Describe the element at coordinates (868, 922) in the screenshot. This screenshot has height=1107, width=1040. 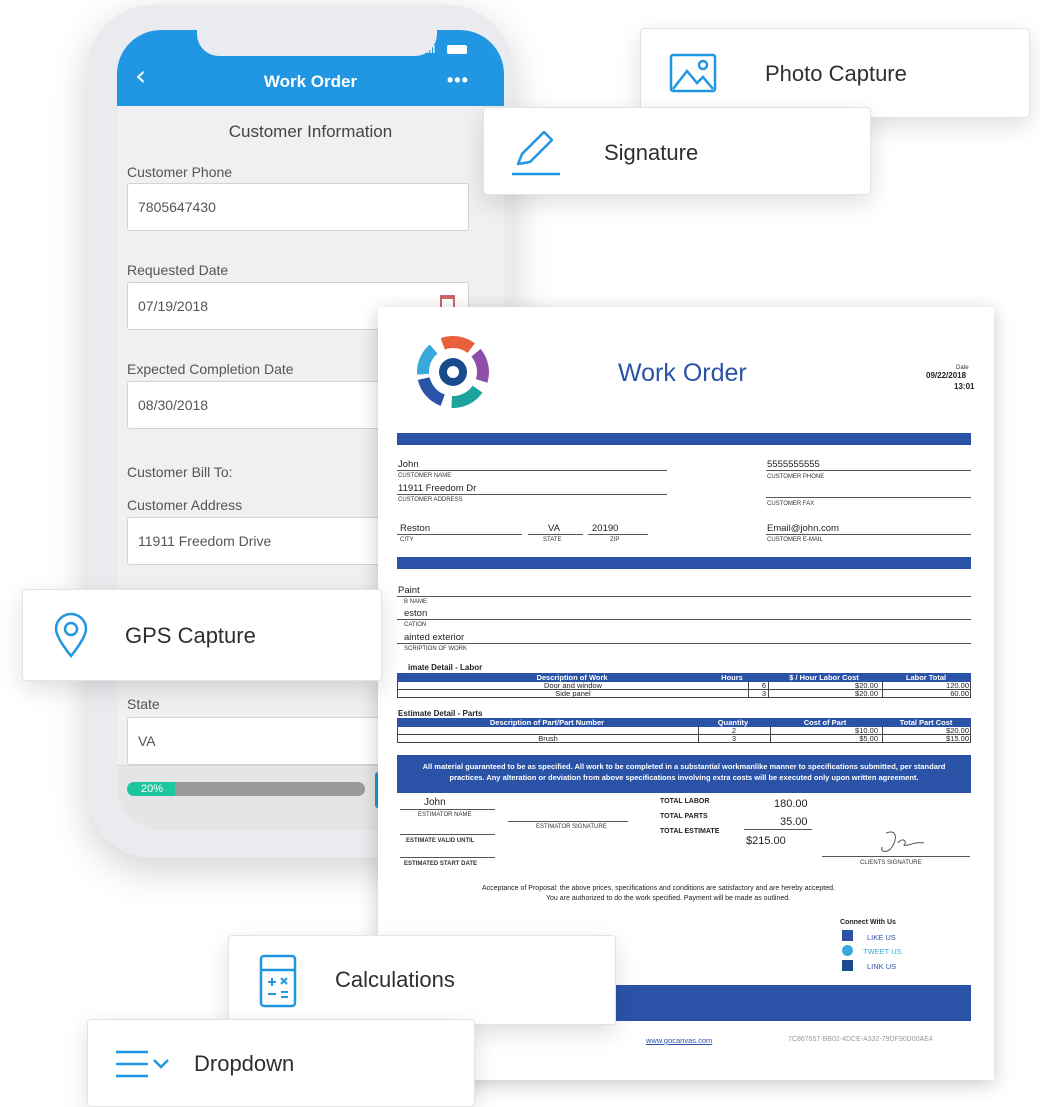
I see `connect-heading: Connect With Us` at that location.